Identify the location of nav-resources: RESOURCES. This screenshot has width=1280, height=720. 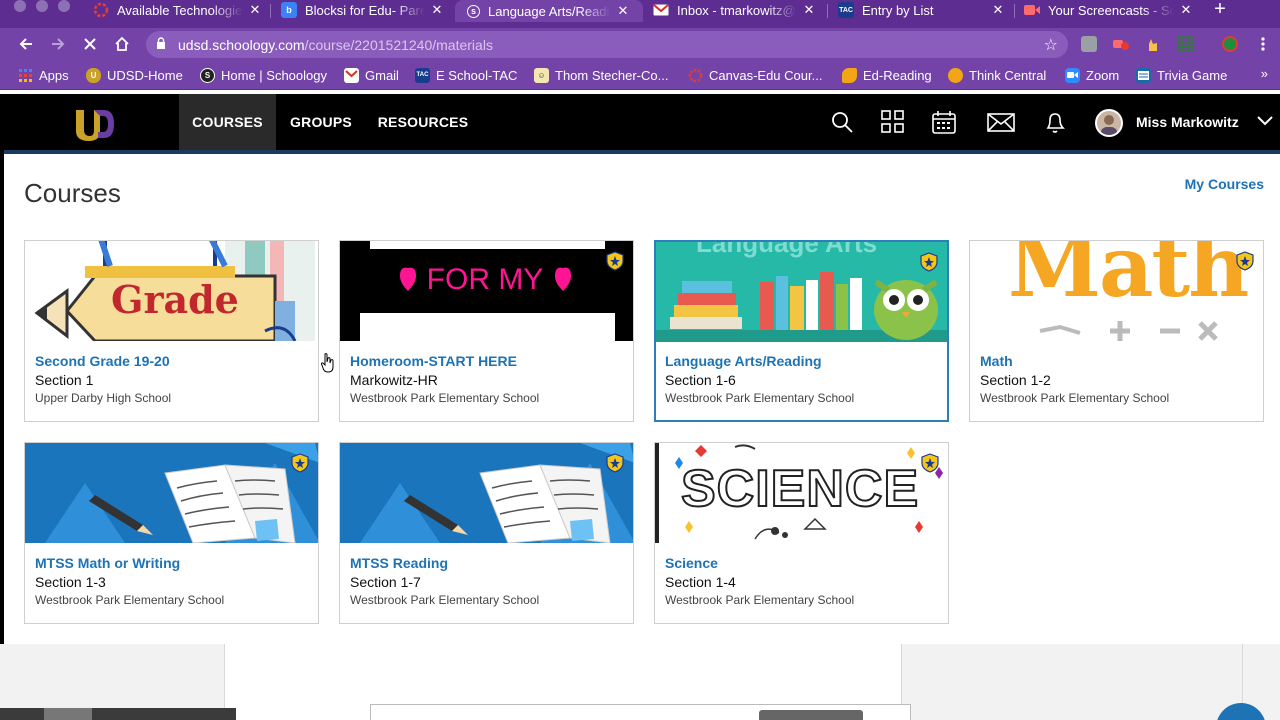
(423, 122).